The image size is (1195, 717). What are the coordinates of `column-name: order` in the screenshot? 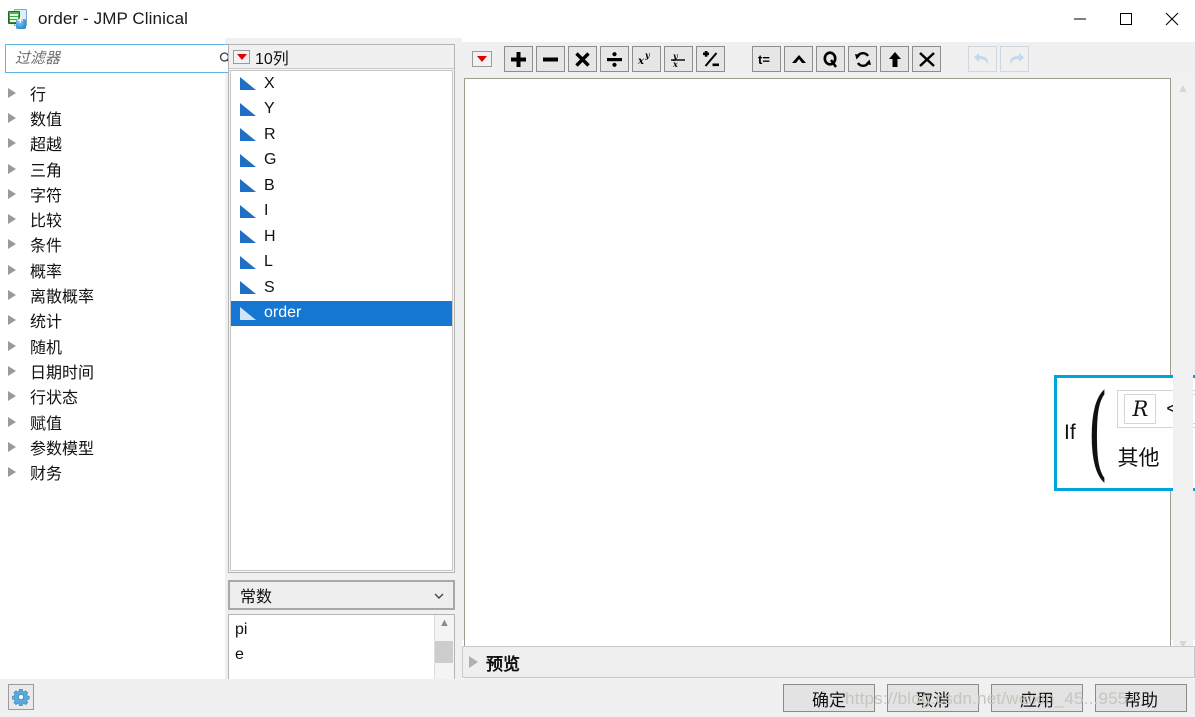 It's located at (283, 313).